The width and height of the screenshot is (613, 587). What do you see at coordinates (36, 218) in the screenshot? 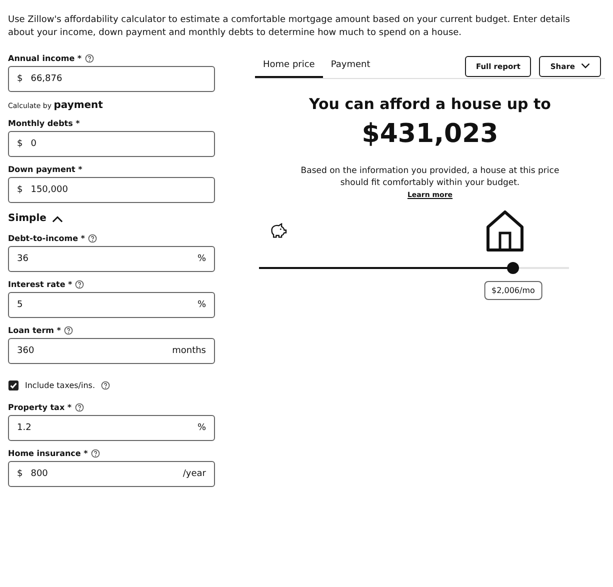
I see `simple-toggle: Simple` at bounding box center [36, 218].